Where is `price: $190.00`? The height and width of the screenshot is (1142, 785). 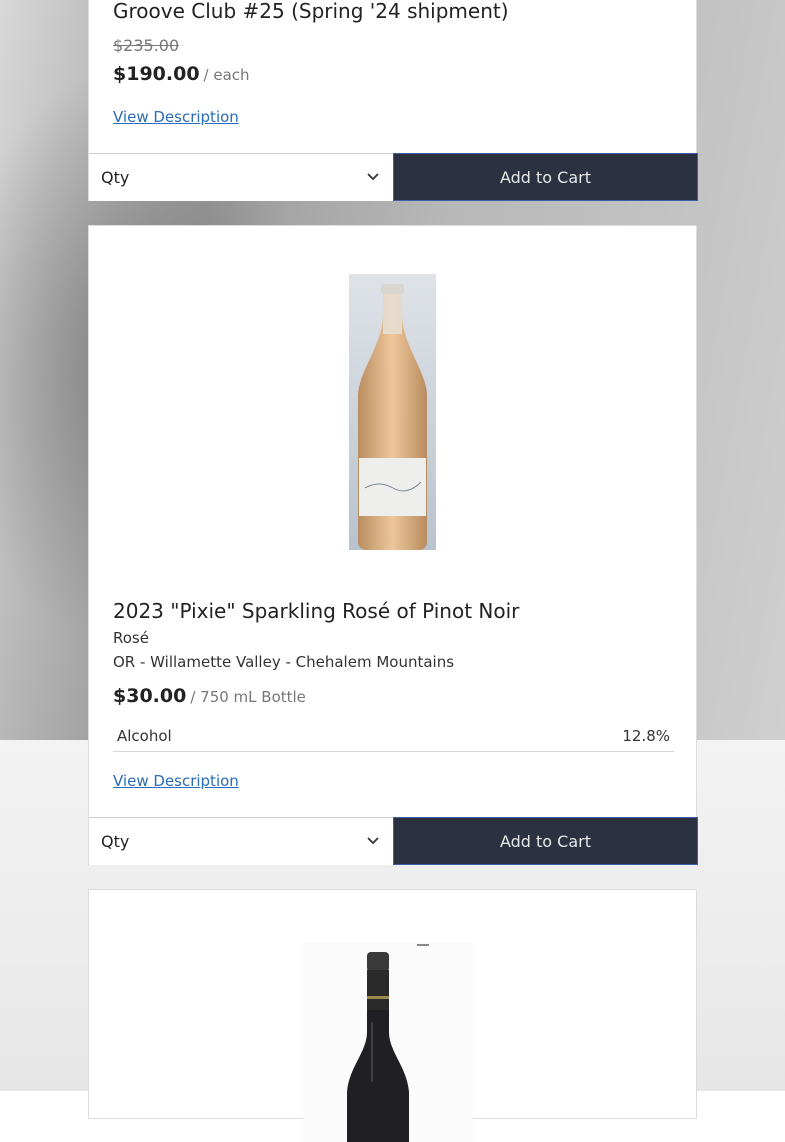 price: $190.00 is located at coordinates (156, 74).